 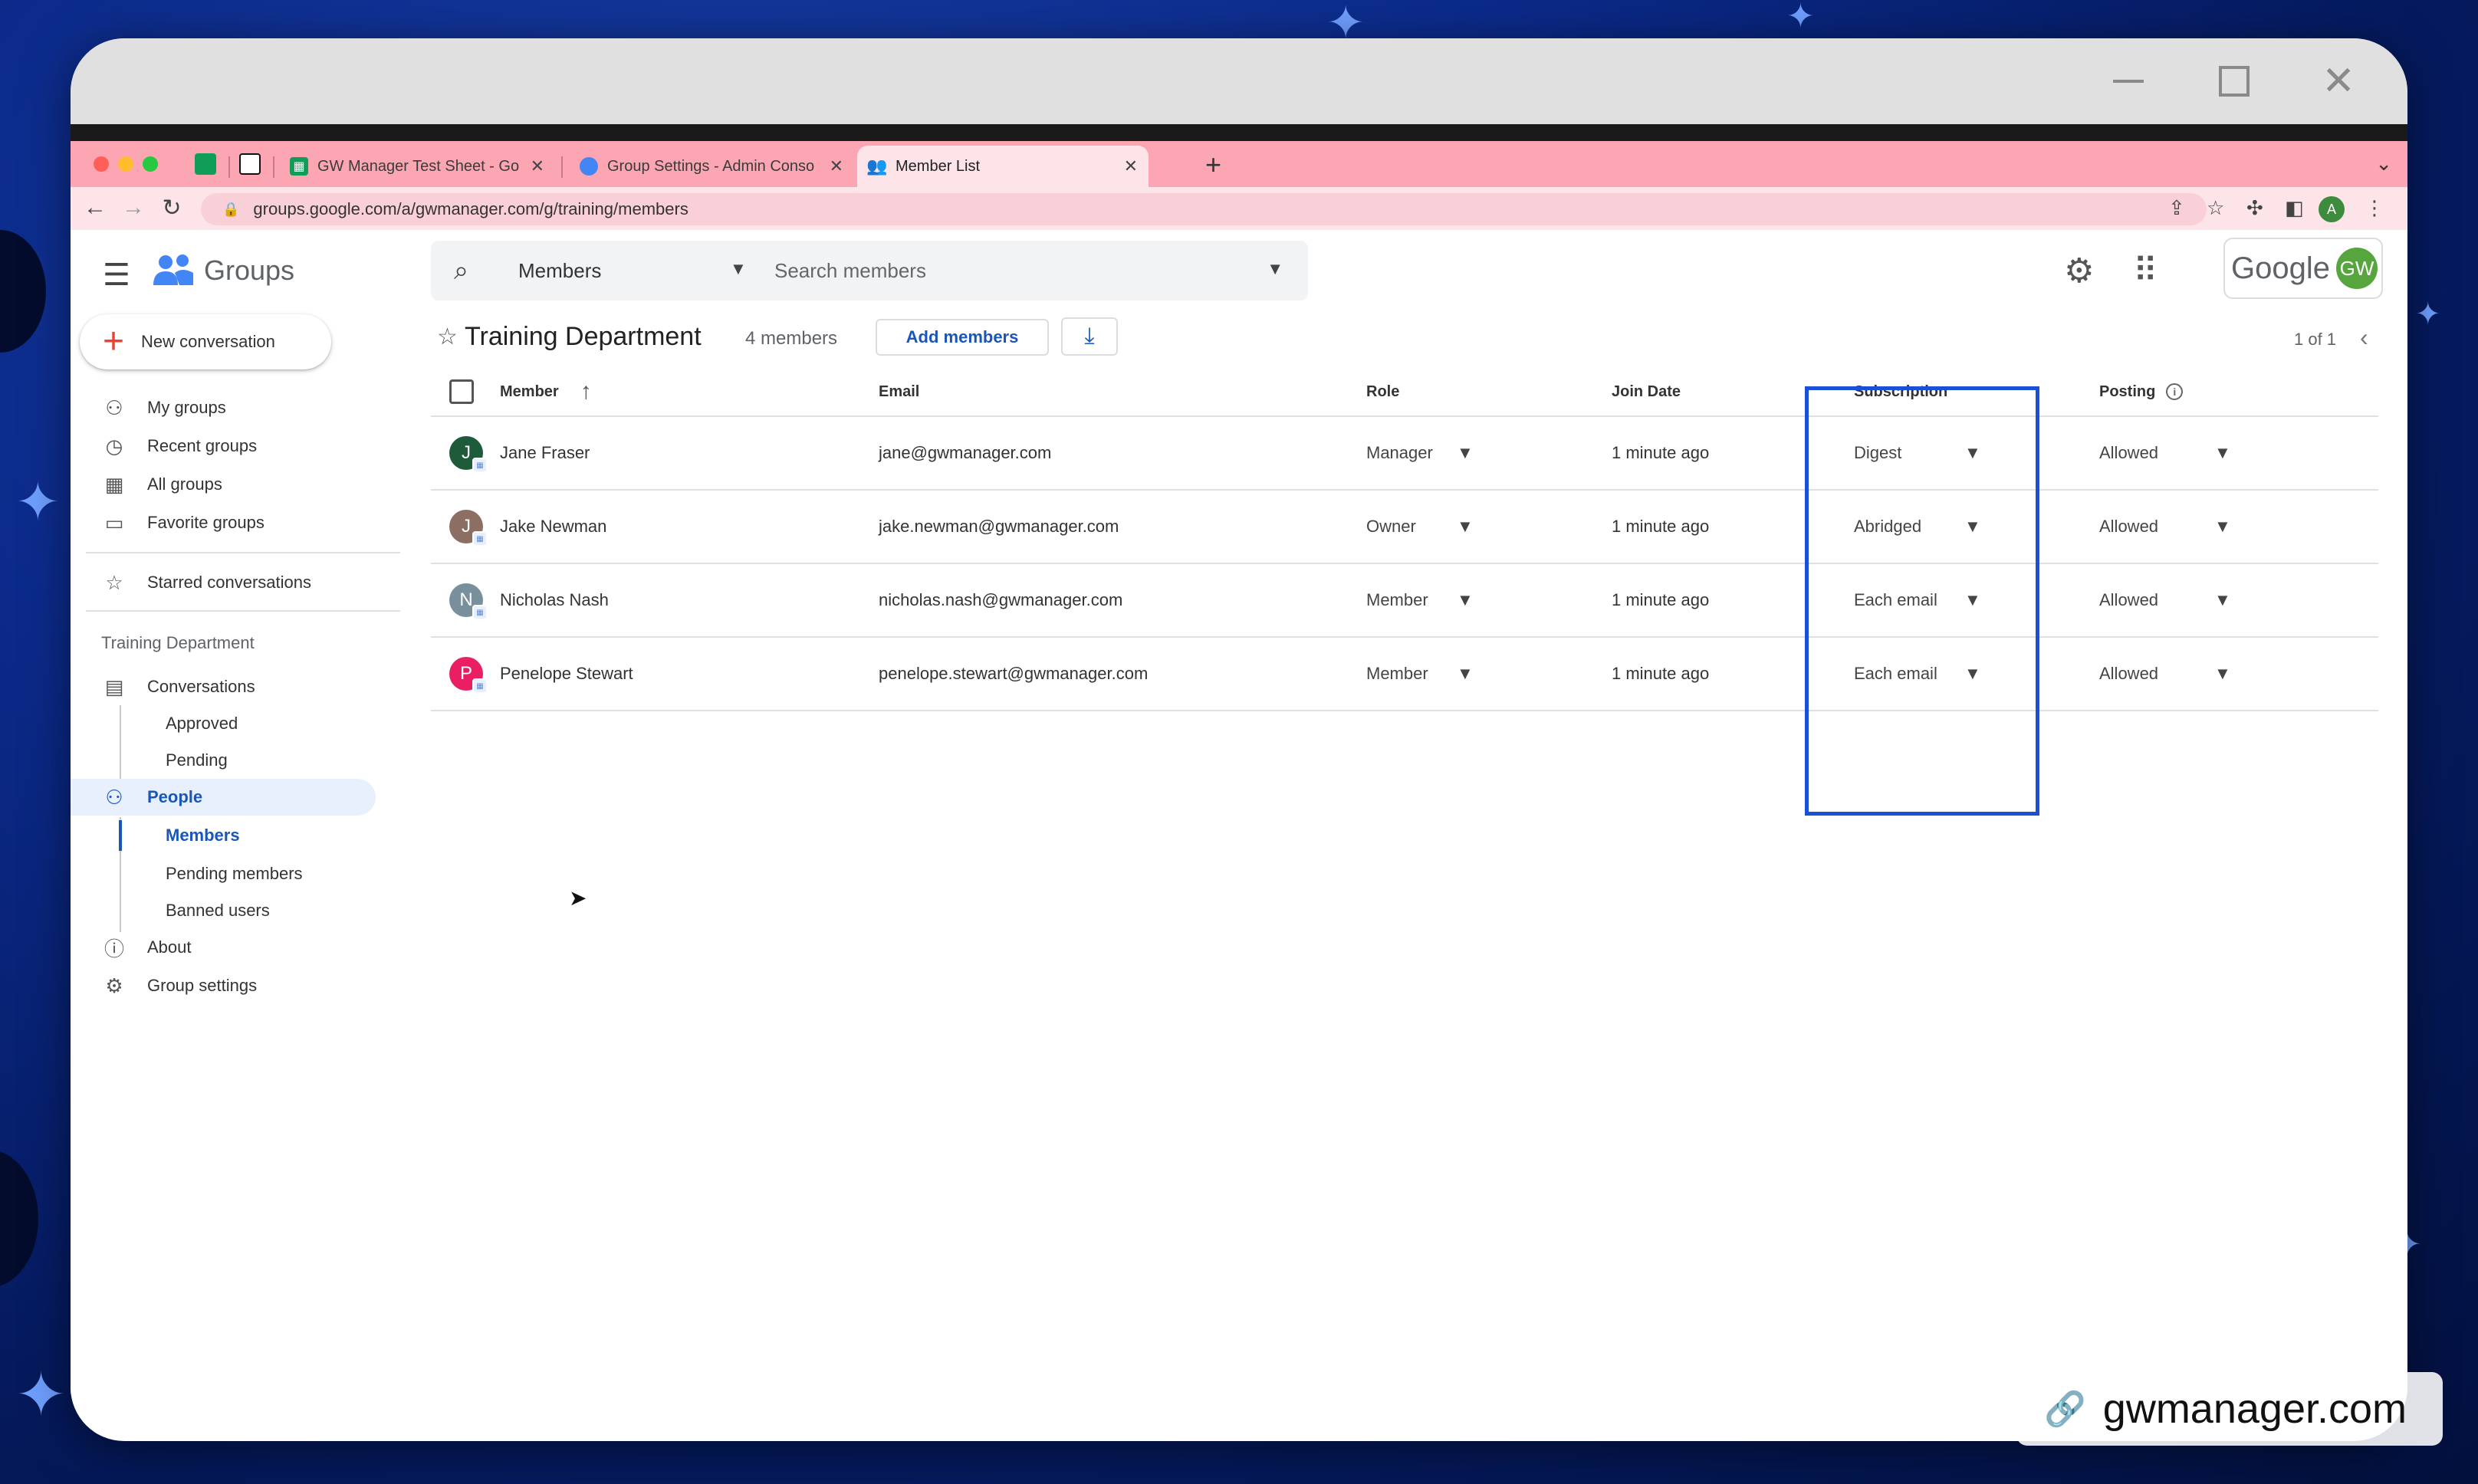 I want to click on account-button: Google GW, so click(x=2303, y=268).